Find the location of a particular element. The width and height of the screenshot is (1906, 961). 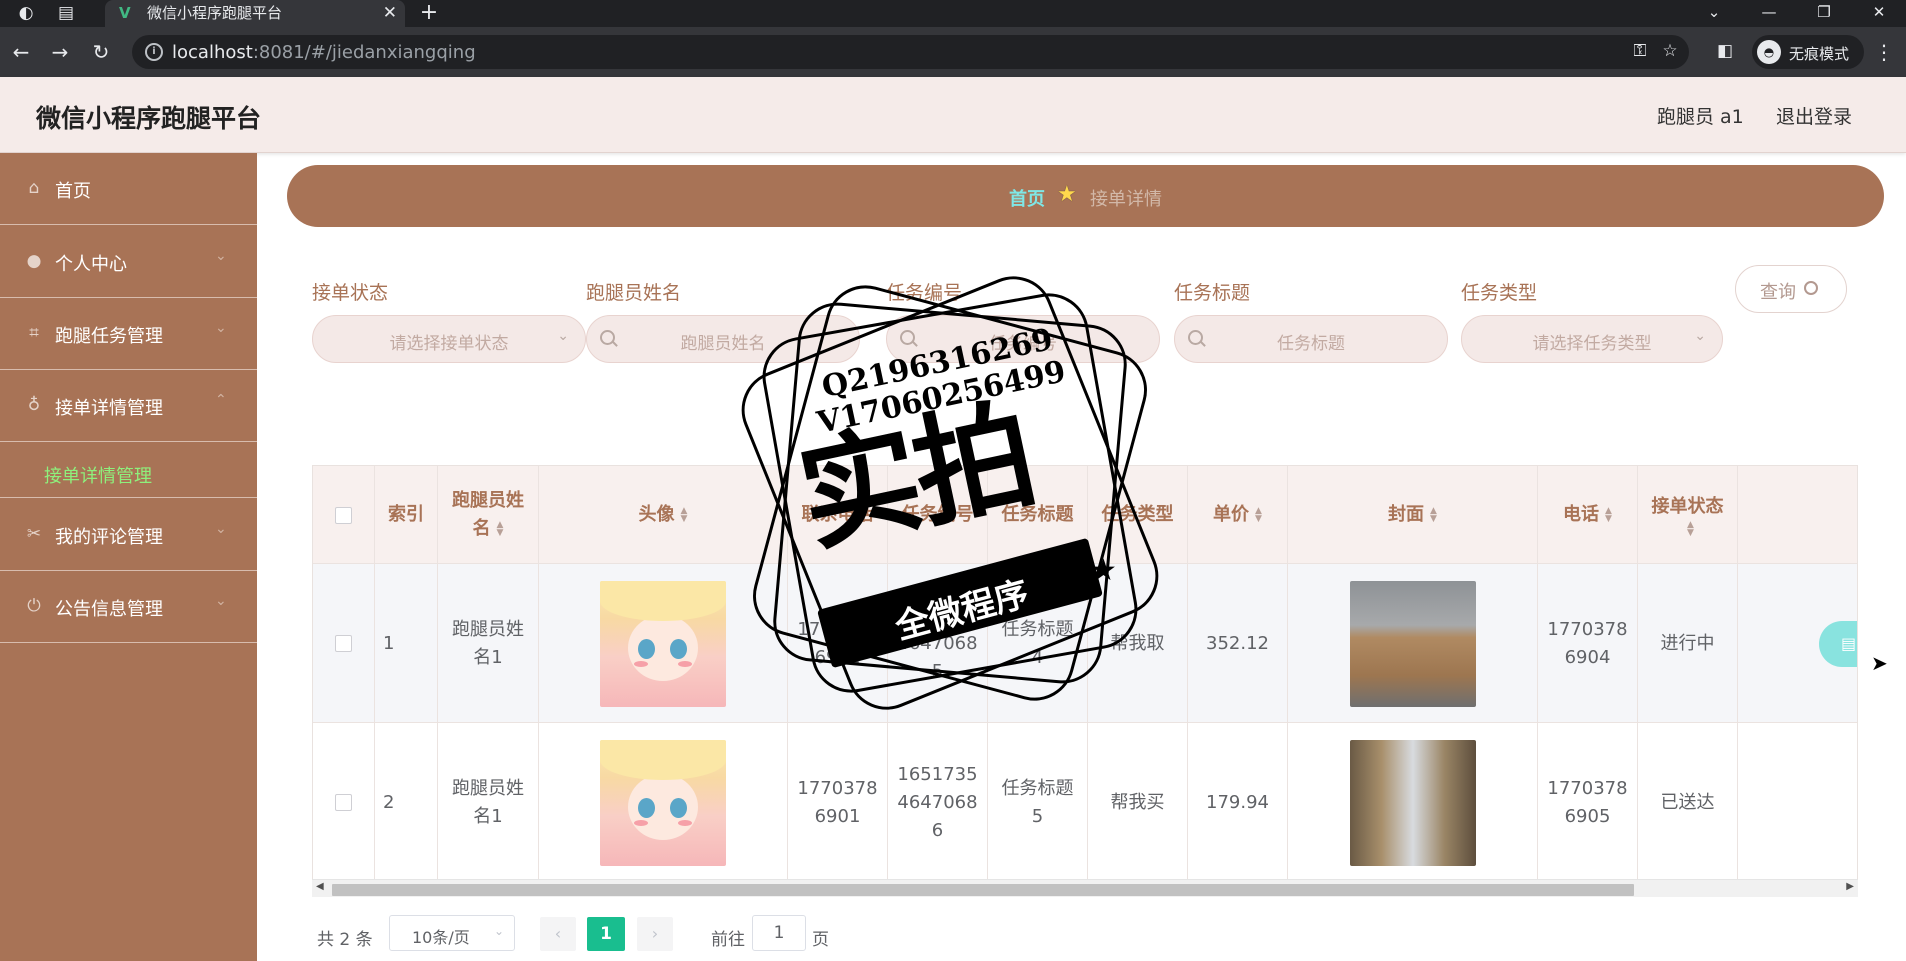

page-size-select: 10条/页 ⌄ is located at coordinates (452, 933).